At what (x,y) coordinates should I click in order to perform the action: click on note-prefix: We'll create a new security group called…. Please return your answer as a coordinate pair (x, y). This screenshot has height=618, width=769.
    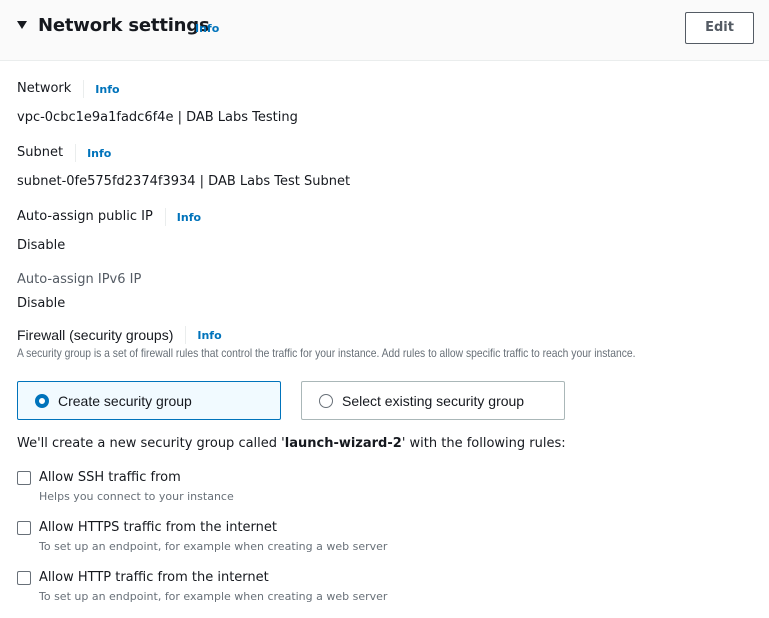
    Looking at the image, I should click on (151, 443).